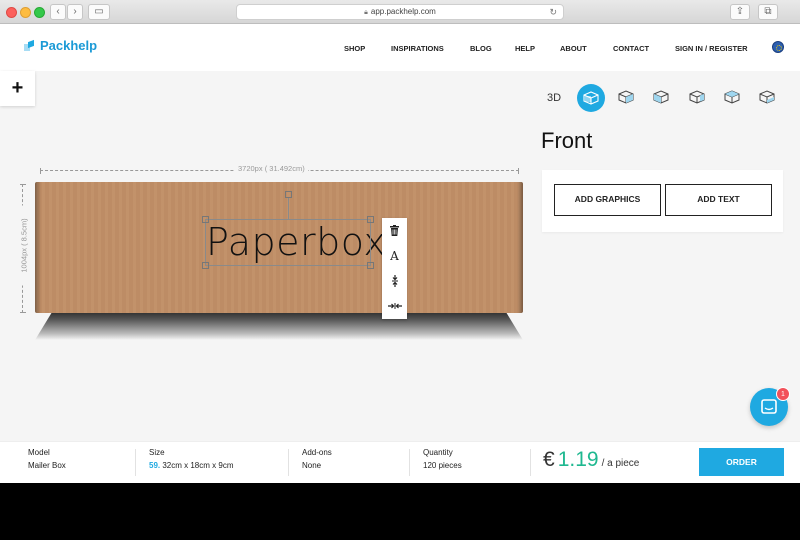 The height and width of the screenshot is (540, 800). I want to click on nav-contact: CONTACT, so click(631, 48).